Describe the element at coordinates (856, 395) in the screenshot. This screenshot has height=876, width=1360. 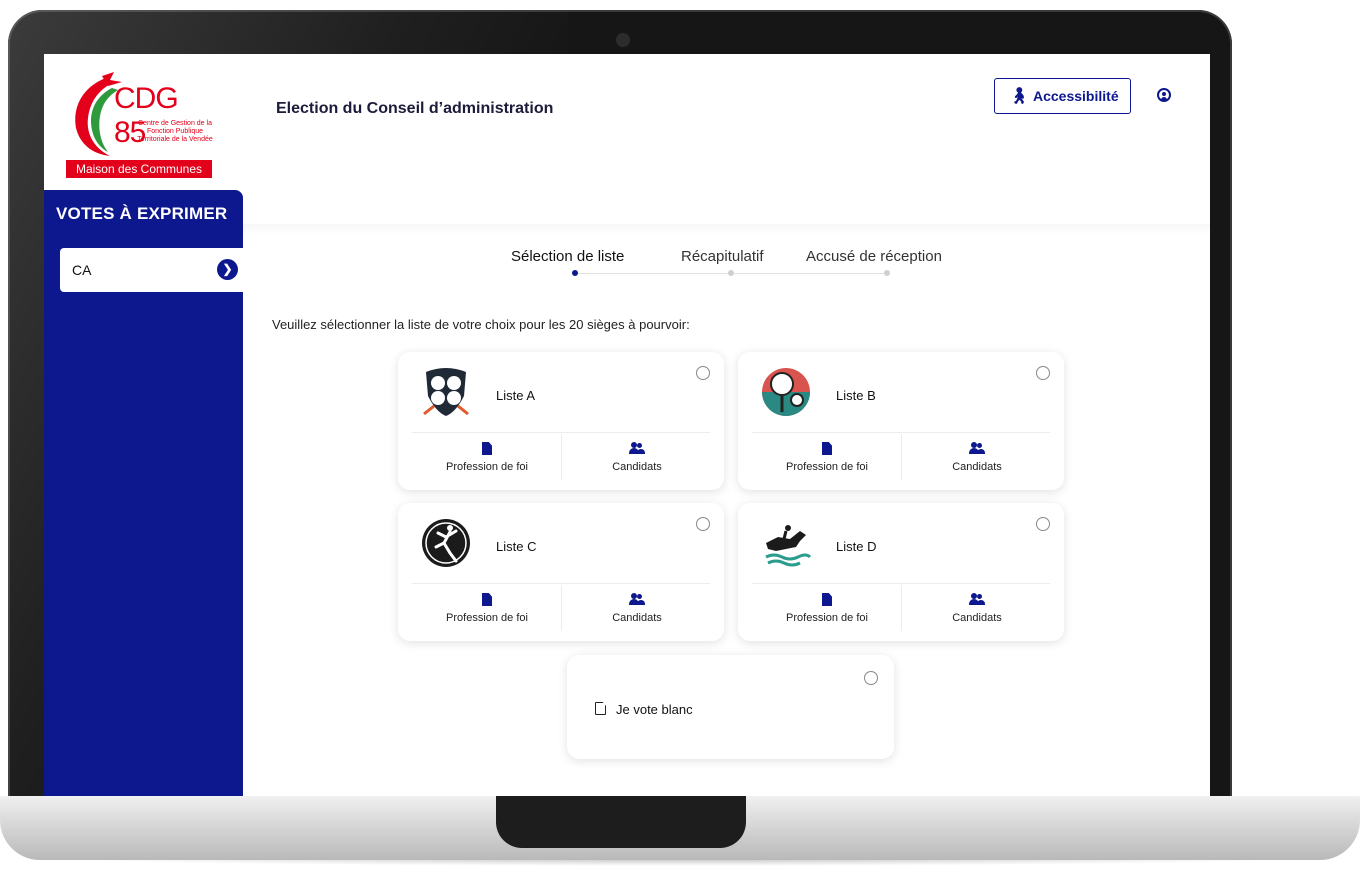
I see `list-name: Liste B` at that location.